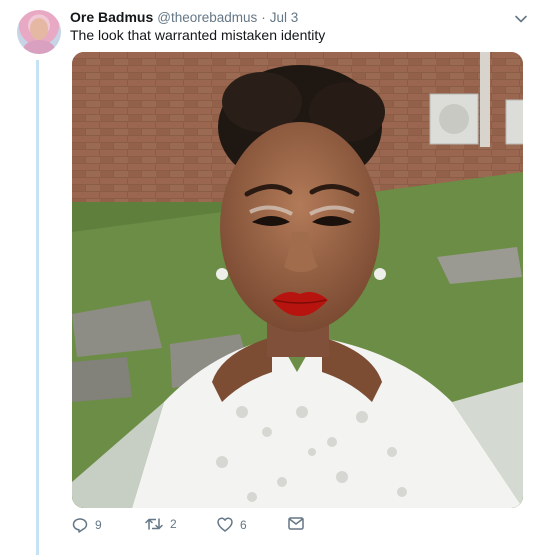  I want to click on thread-line, so click(37, 307).